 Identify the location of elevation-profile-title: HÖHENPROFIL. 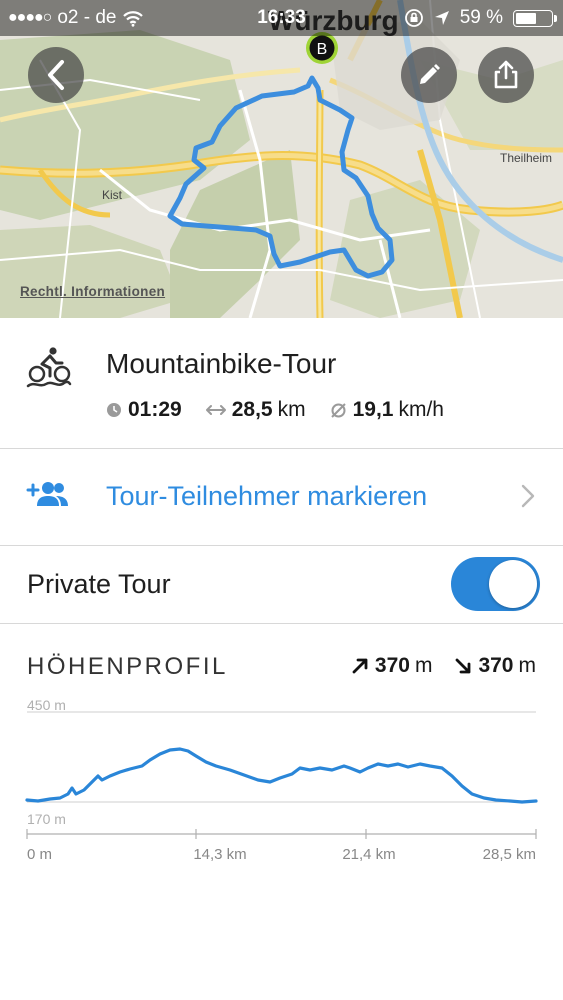
(127, 666).